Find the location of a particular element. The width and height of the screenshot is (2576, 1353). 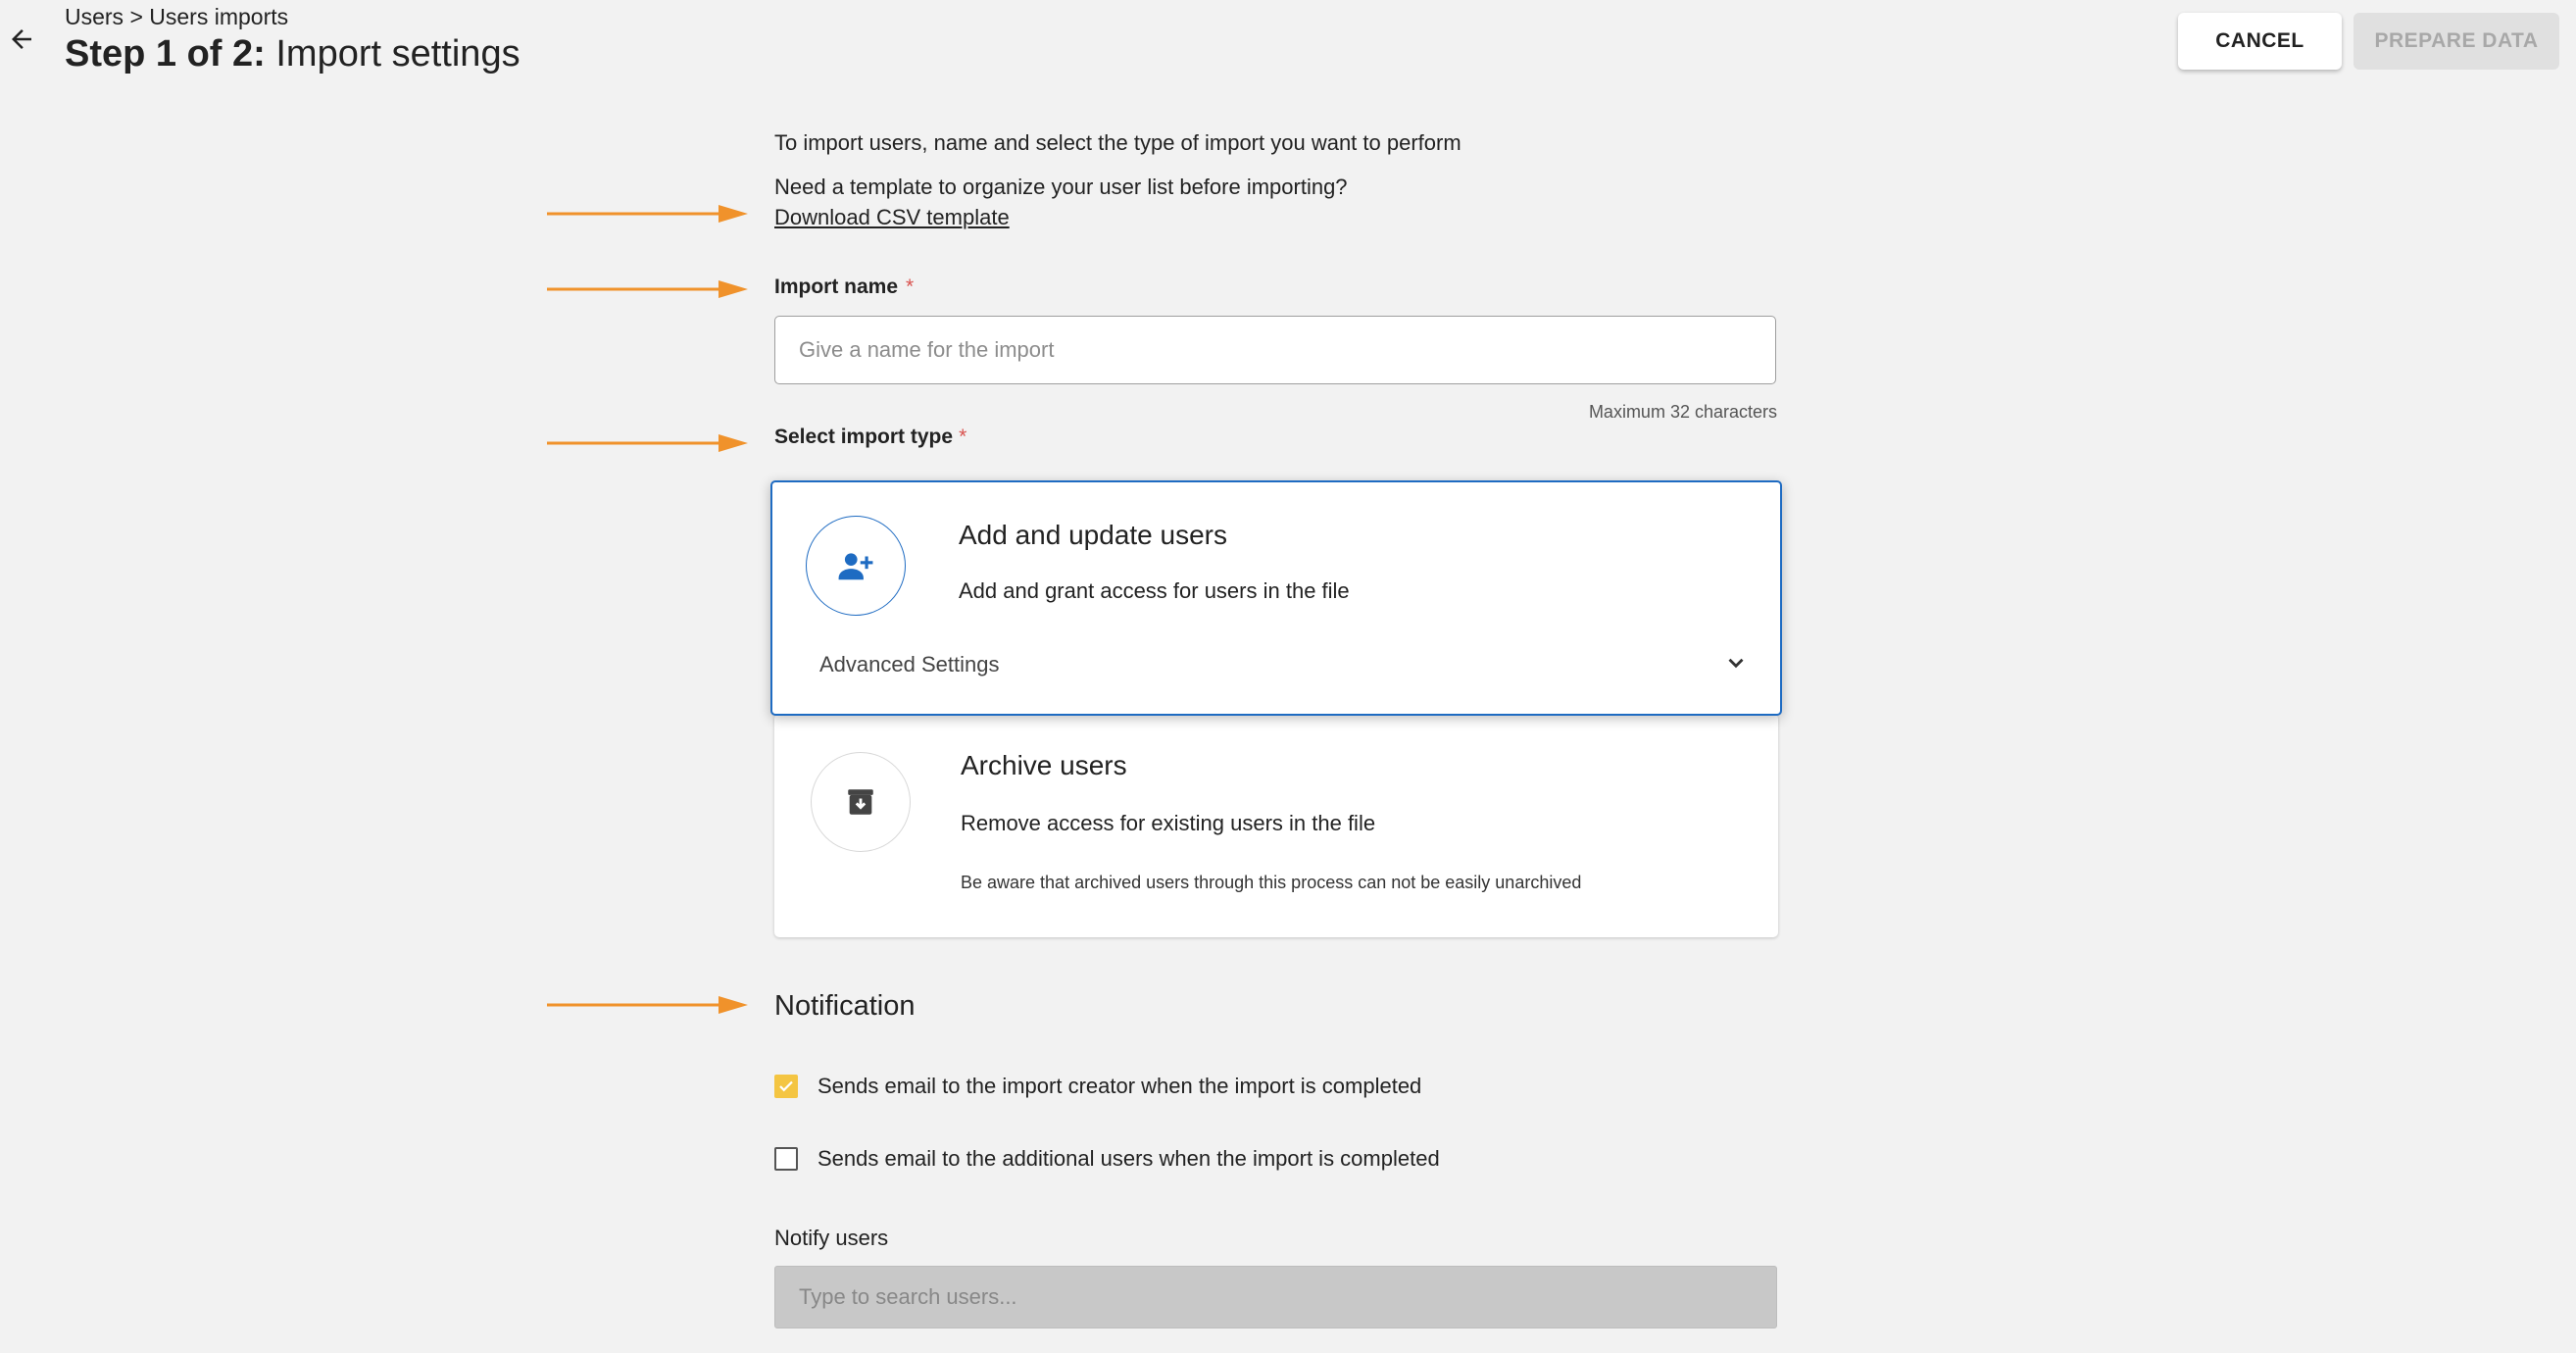

notify-users-search-input is located at coordinates (1275, 1297).